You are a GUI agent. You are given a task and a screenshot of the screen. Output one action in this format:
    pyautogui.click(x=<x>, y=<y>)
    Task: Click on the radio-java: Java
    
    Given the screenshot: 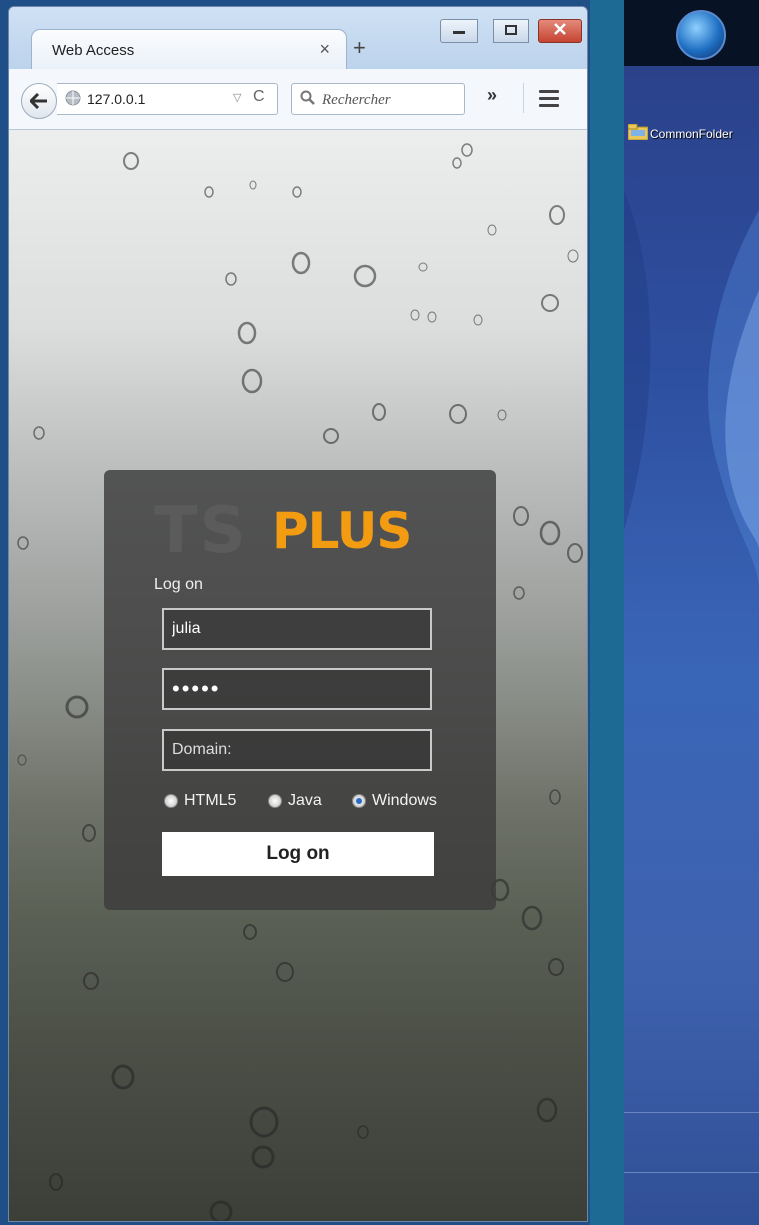 What is the action you would take?
    pyautogui.click(x=295, y=801)
    